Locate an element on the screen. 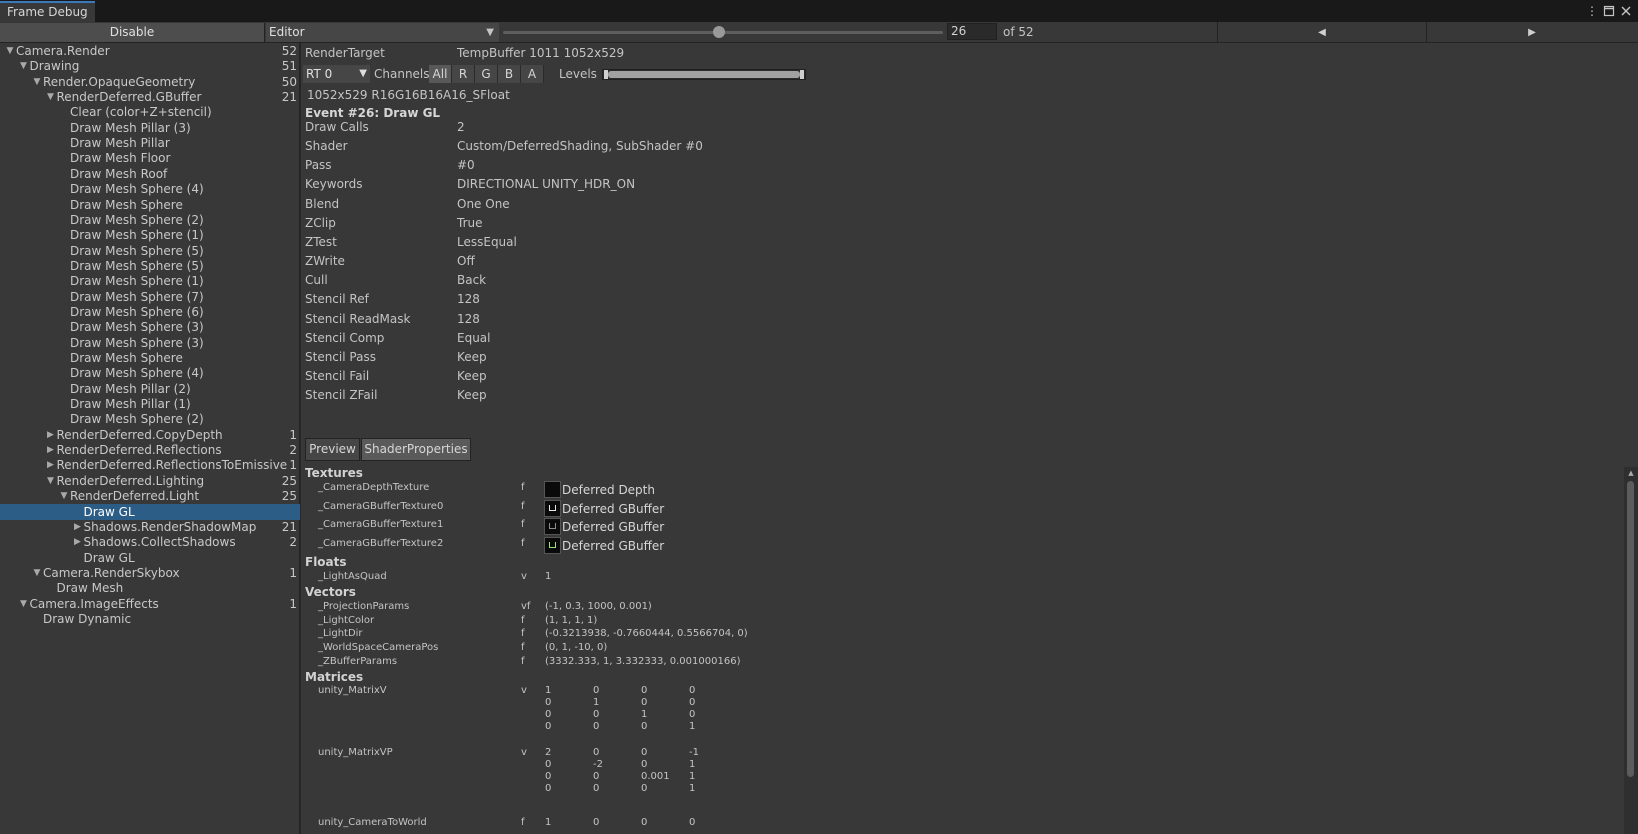 Image resolution: width=1638 pixels, height=834 pixels. close-icon is located at coordinates (1626, 11).